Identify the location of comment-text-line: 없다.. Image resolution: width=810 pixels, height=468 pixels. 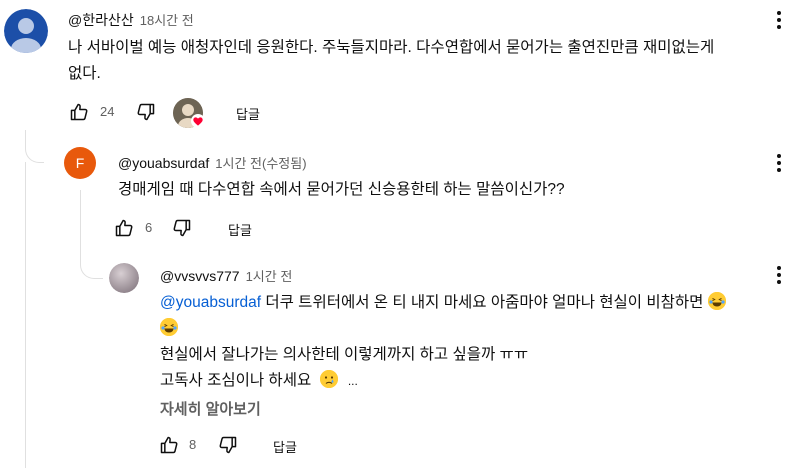
(84, 73).